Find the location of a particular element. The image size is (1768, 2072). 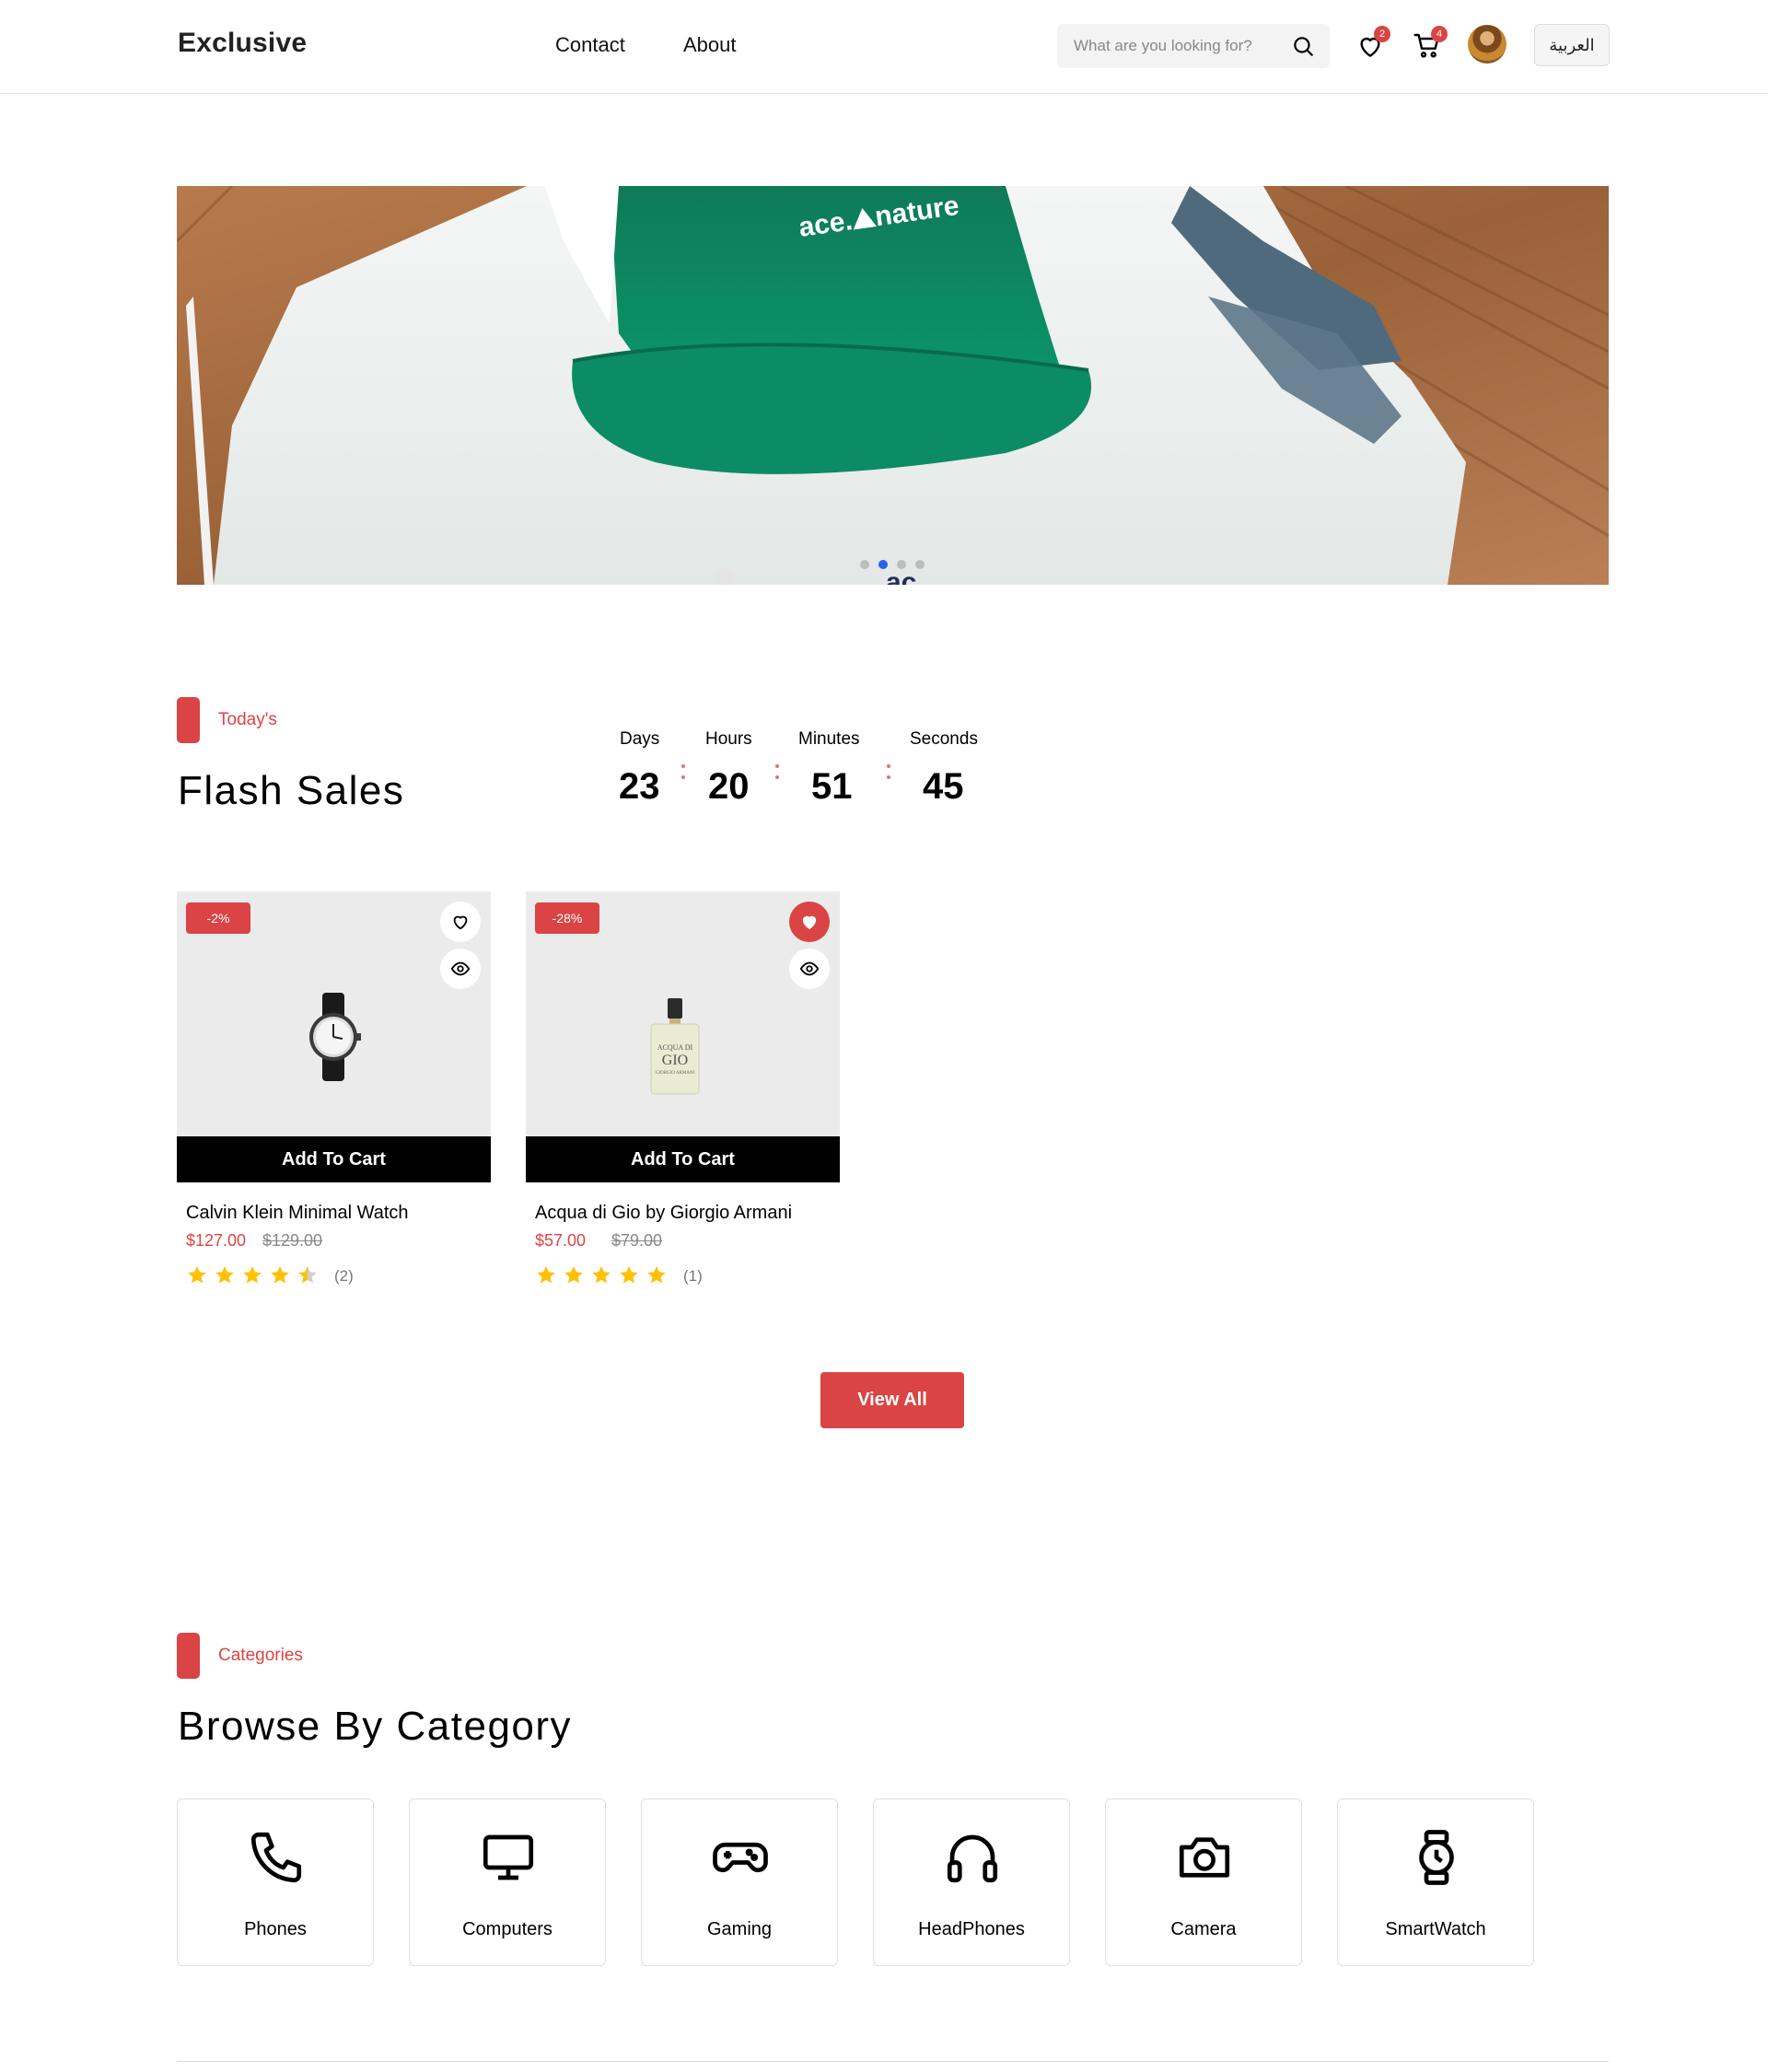

product-image-perfume: ACQUA DI GIO GIORGIO ARMANI is located at coordinates (675, 1046).